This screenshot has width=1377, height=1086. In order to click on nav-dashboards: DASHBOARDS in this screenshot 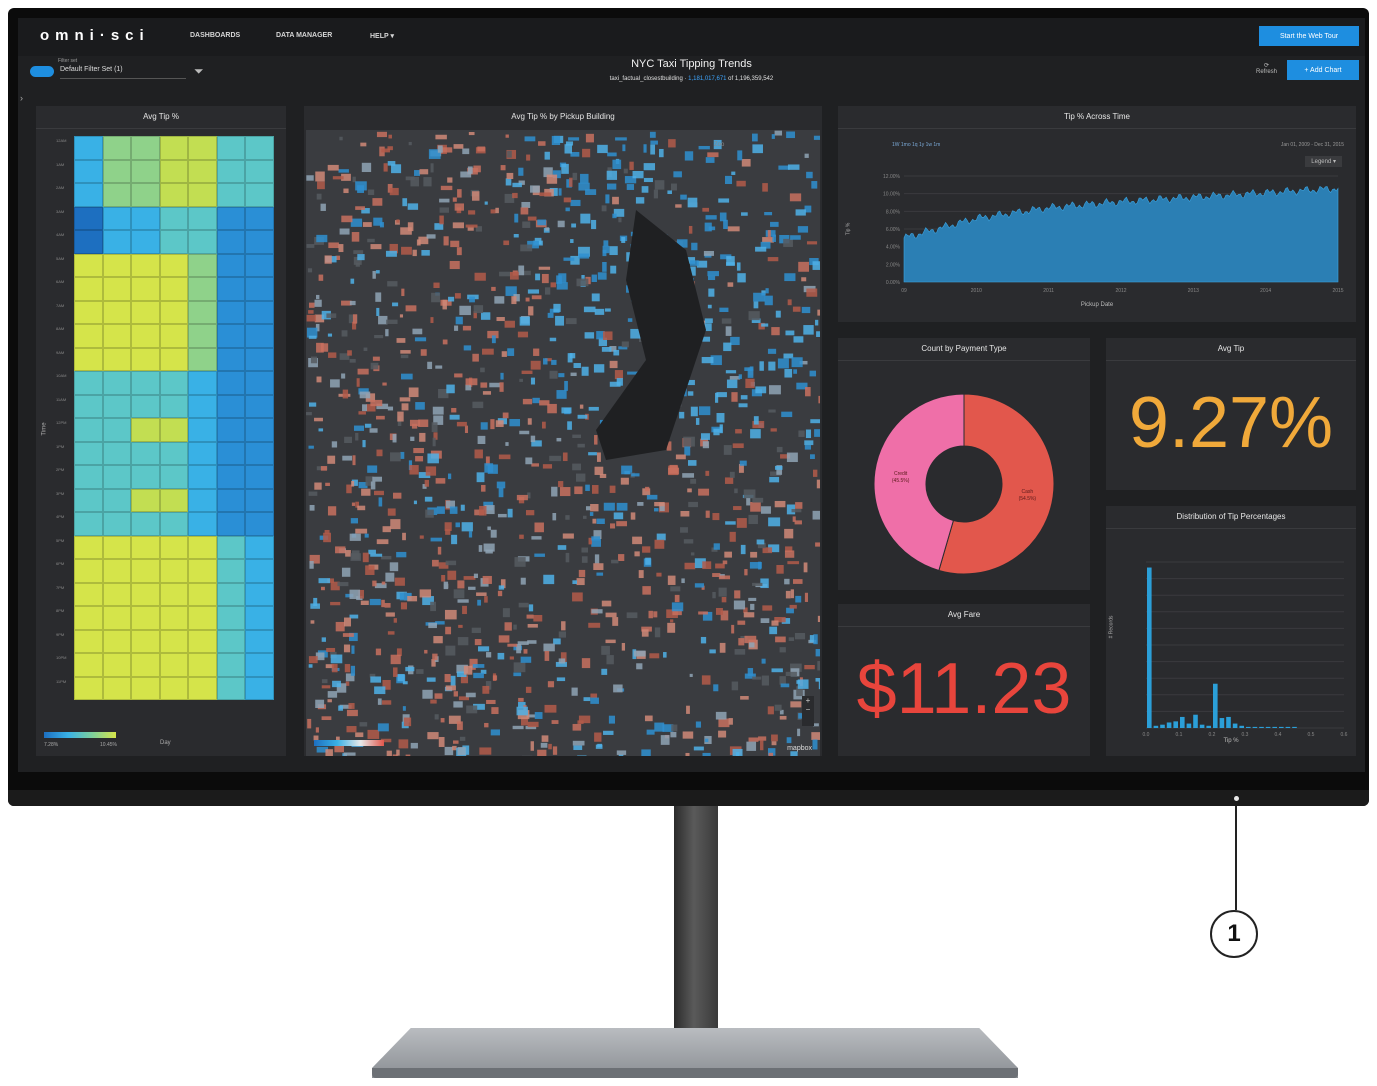, I will do `click(215, 35)`.